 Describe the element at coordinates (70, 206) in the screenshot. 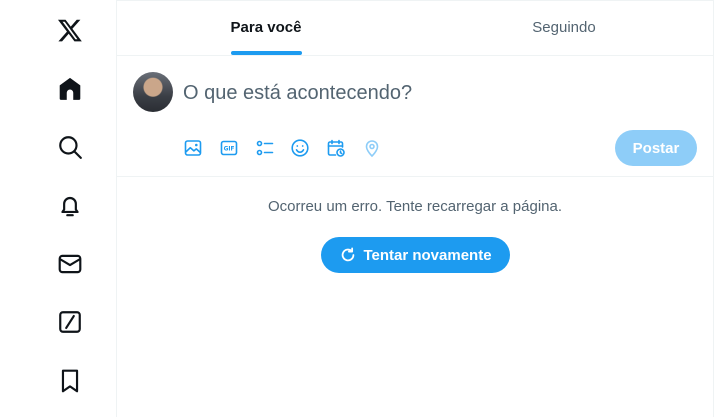

I see `bell-icon` at that location.